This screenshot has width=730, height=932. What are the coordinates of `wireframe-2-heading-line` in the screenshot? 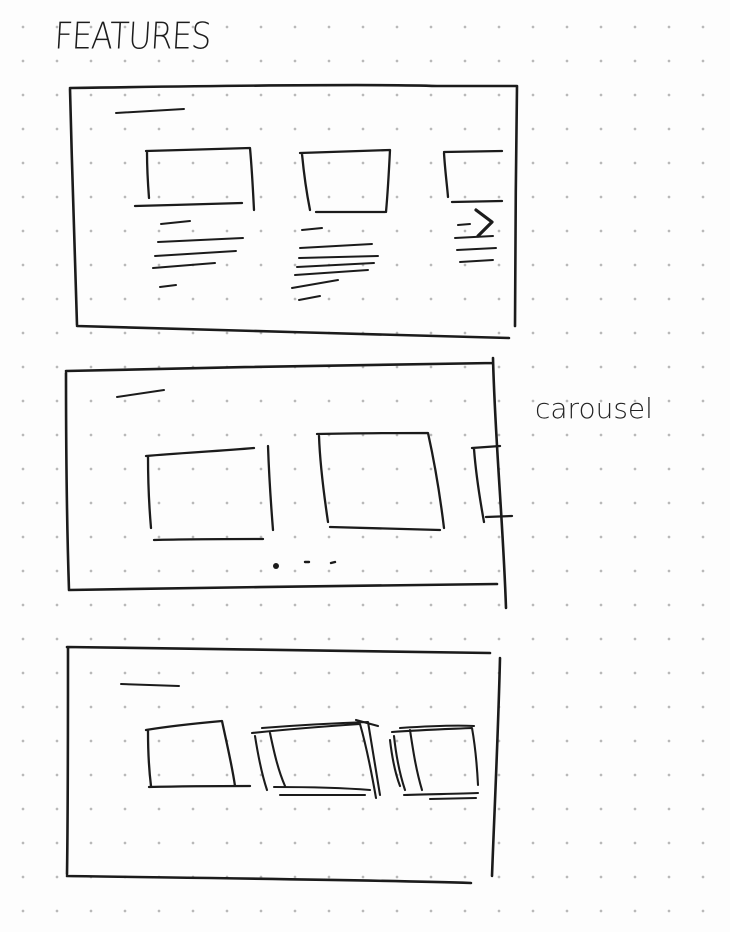 It's located at (140, 393).